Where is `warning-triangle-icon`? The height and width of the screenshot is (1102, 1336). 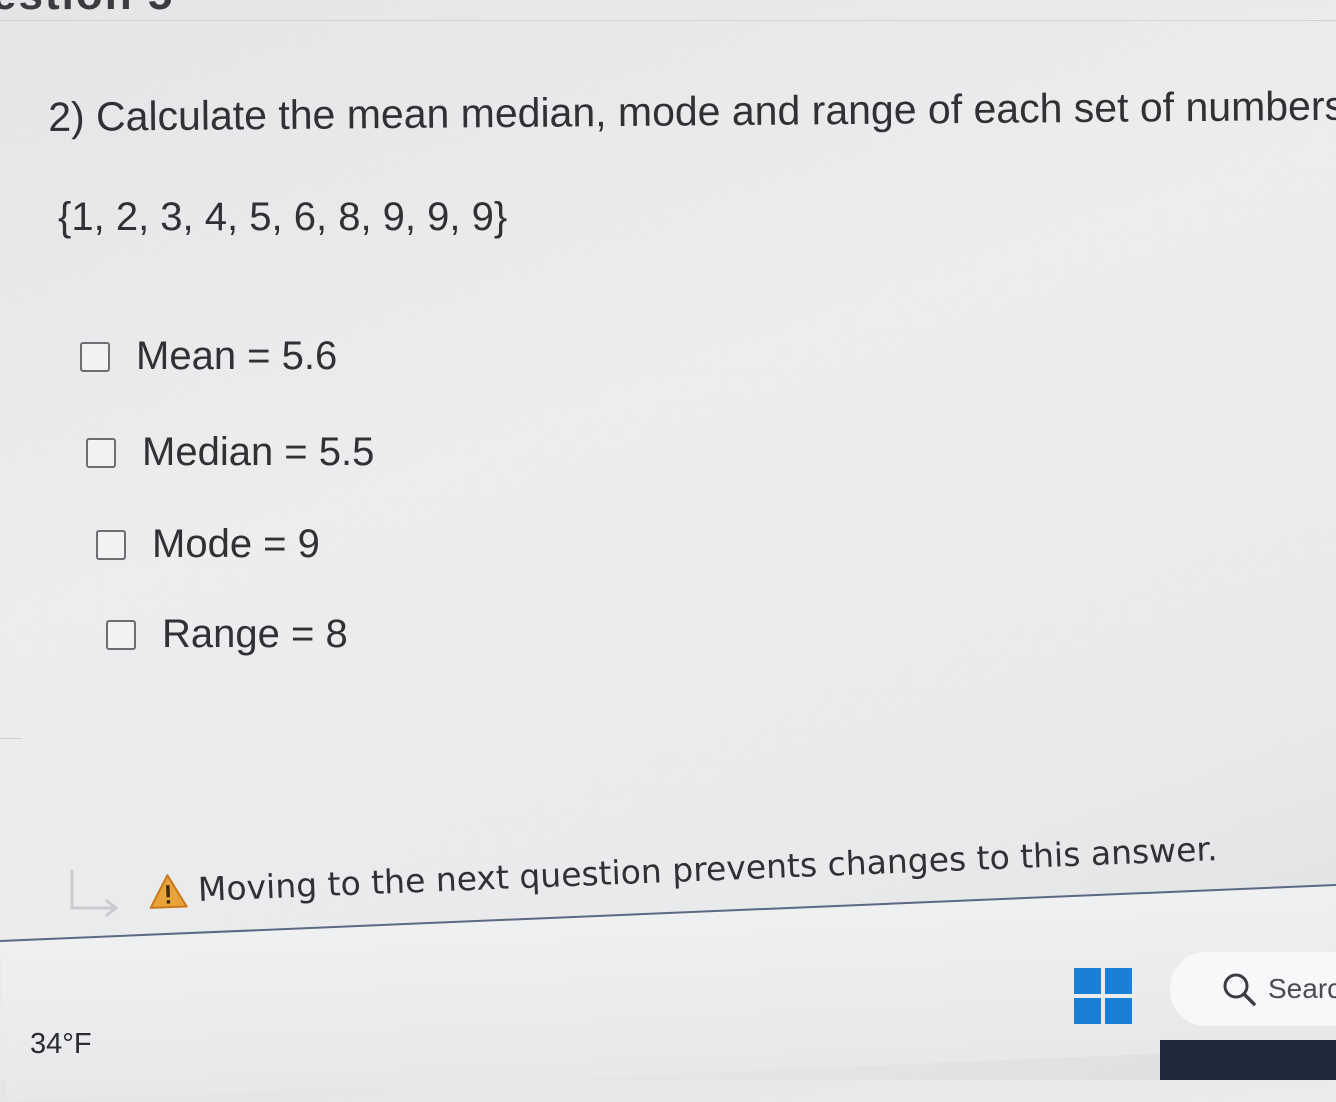
warning-triangle-icon is located at coordinates (168, 891).